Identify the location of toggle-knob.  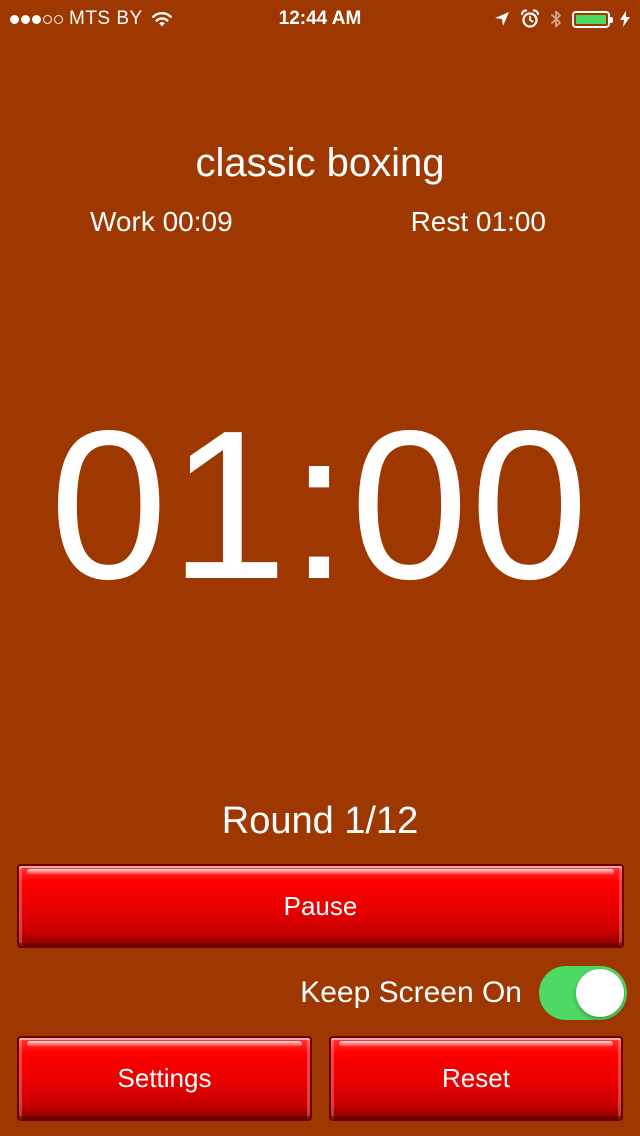
(600, 993).